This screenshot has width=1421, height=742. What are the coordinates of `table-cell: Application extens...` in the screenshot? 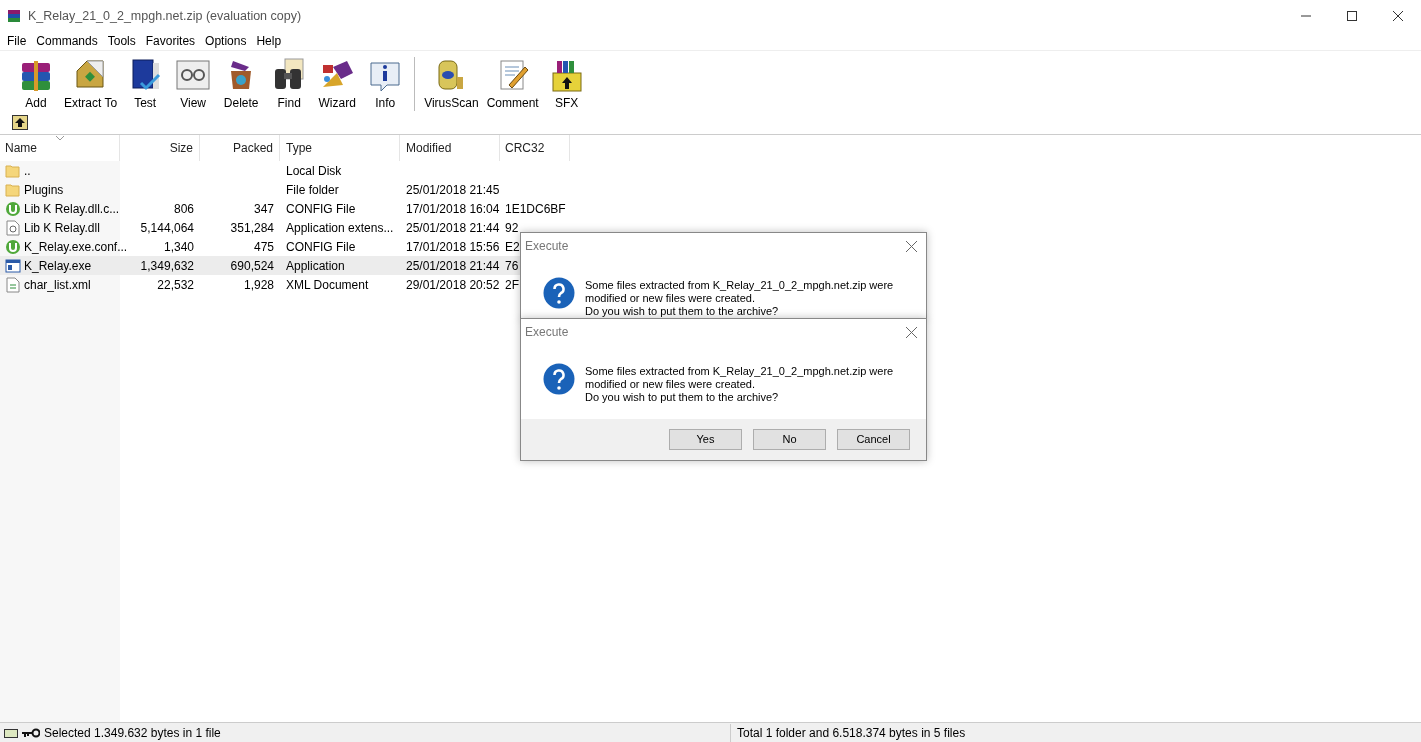 It's located at (340, 227).